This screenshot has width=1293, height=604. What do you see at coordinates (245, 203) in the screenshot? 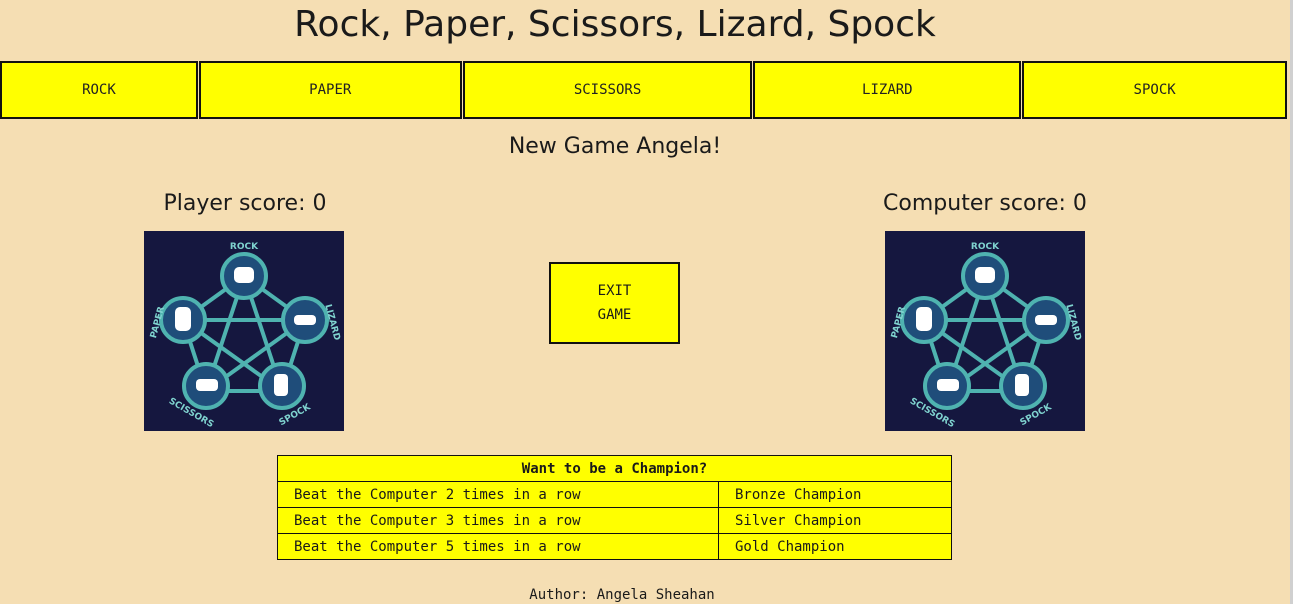
I see `player-score: Player score: 0` at bounding box center [245, 203].